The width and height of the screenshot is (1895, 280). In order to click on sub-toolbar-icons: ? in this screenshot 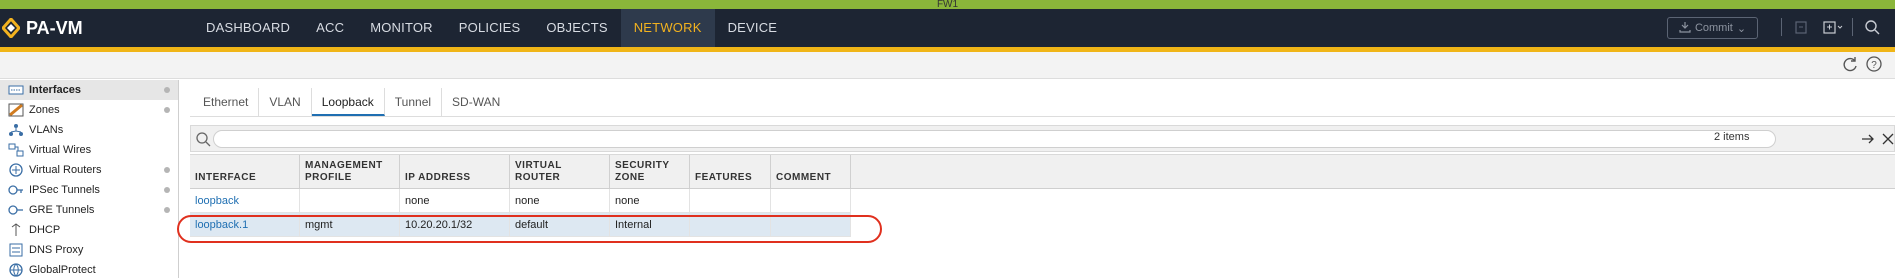, I will do `click(1862, 65)`.